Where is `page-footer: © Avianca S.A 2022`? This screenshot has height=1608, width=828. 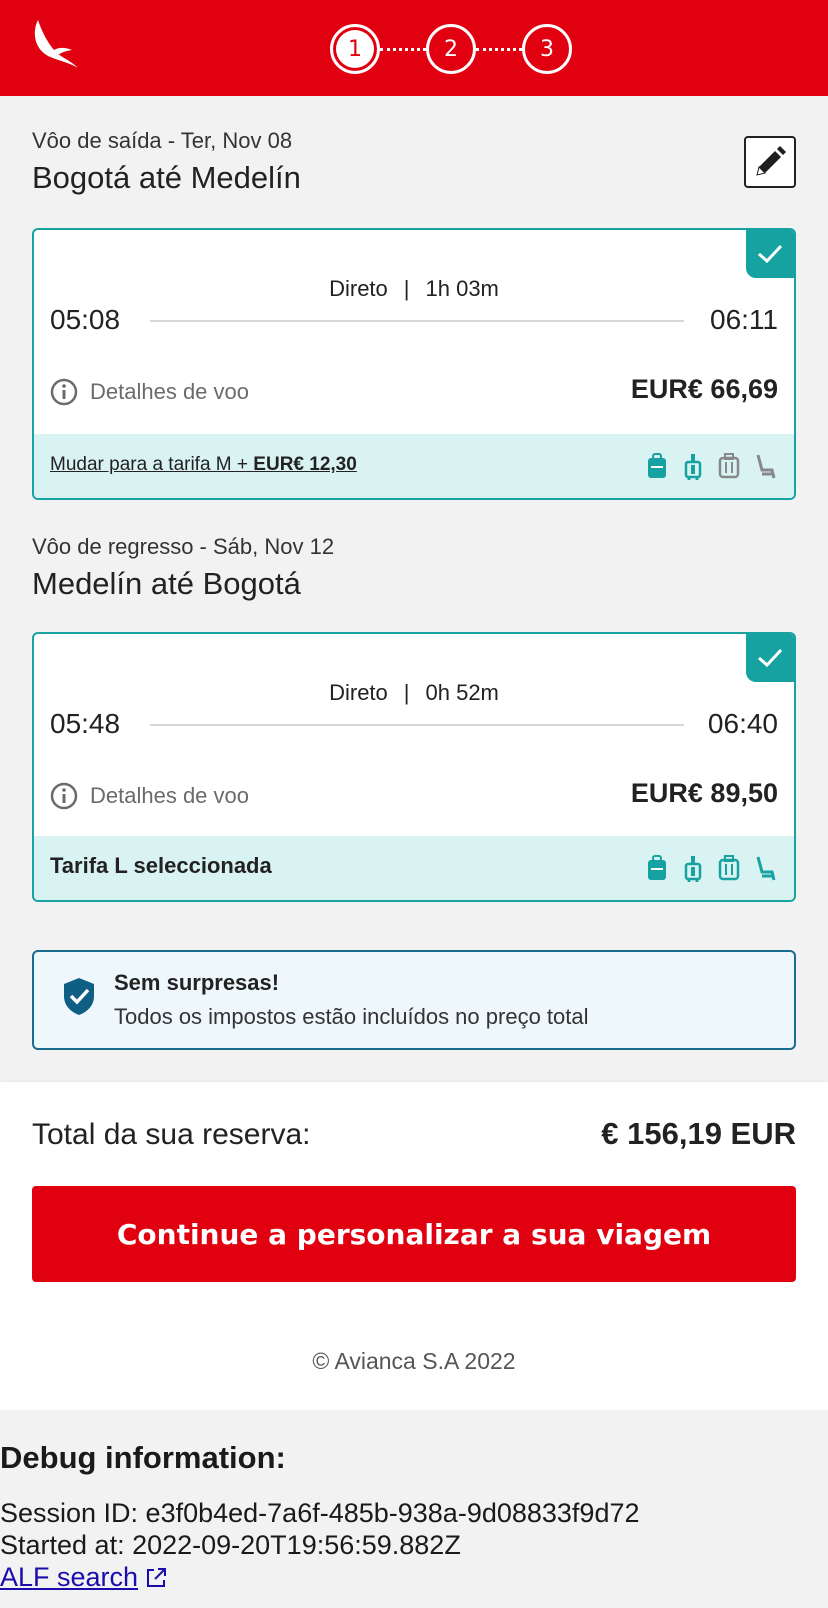
page-footer: © Avianca S.A 2022 is located at coordinates (414, 1362).